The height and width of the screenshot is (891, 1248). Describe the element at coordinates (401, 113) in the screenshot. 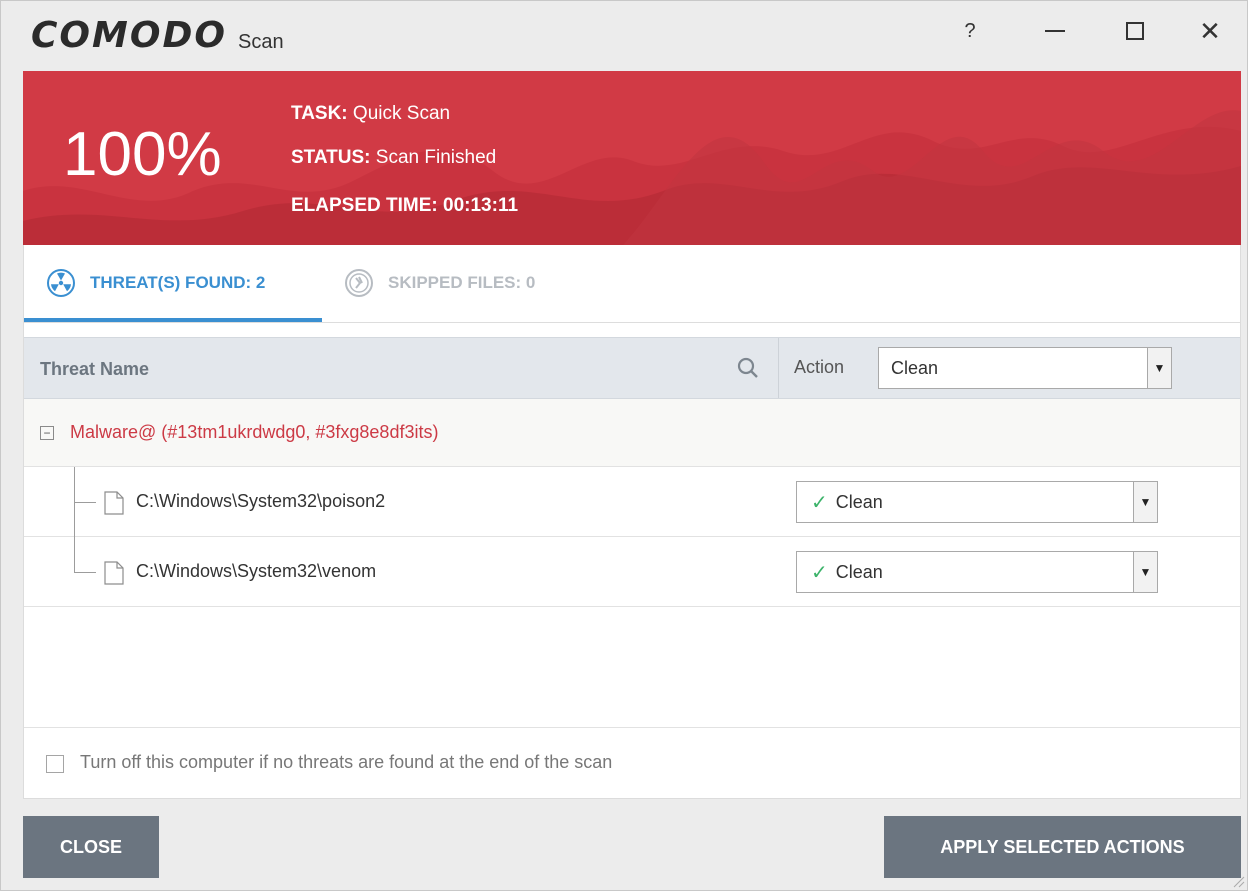

I see `task-value: Quick Scan` at that location.